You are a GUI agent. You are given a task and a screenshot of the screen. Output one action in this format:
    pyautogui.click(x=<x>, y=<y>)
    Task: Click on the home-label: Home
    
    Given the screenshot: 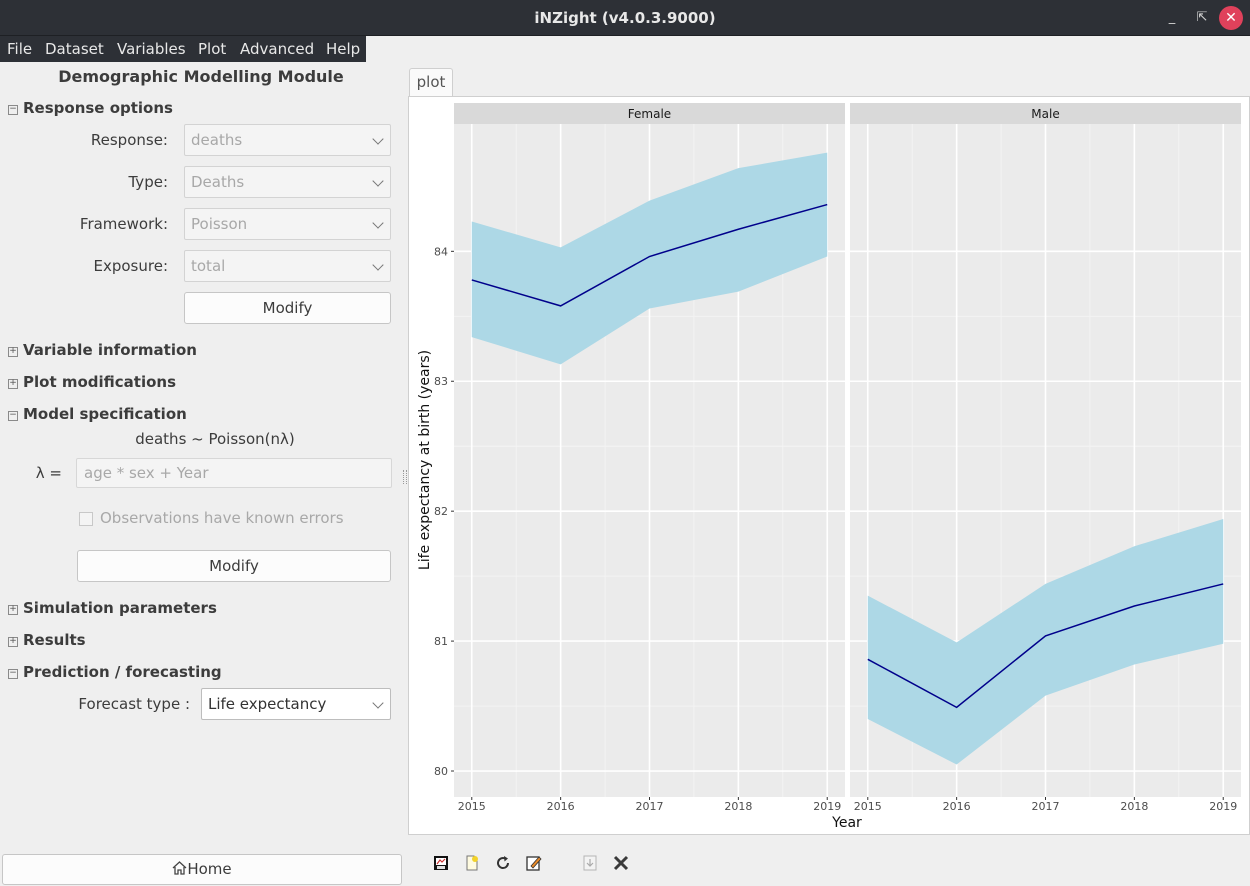 What is the action you would take?
    pyautogui.click(x=209, y=869)
    